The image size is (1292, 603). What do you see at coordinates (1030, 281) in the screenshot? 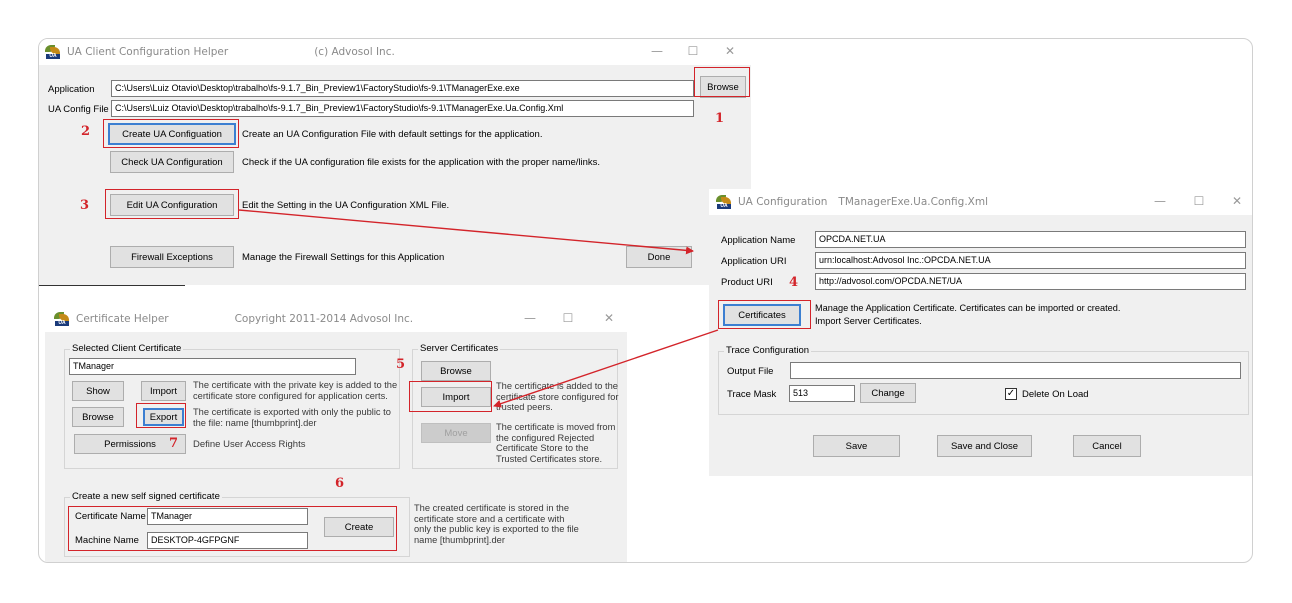
I see `product-uri-field: http://advosol.com/OPCDA.NET/UA` at bounding box center [1030, 281].